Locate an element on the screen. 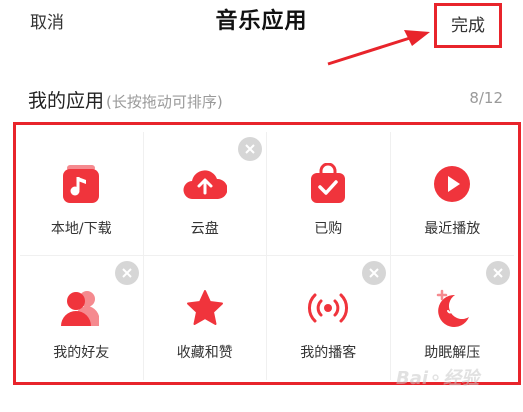  app-tile-recent-play: 最近播放 is located at coordinates (452, 194).